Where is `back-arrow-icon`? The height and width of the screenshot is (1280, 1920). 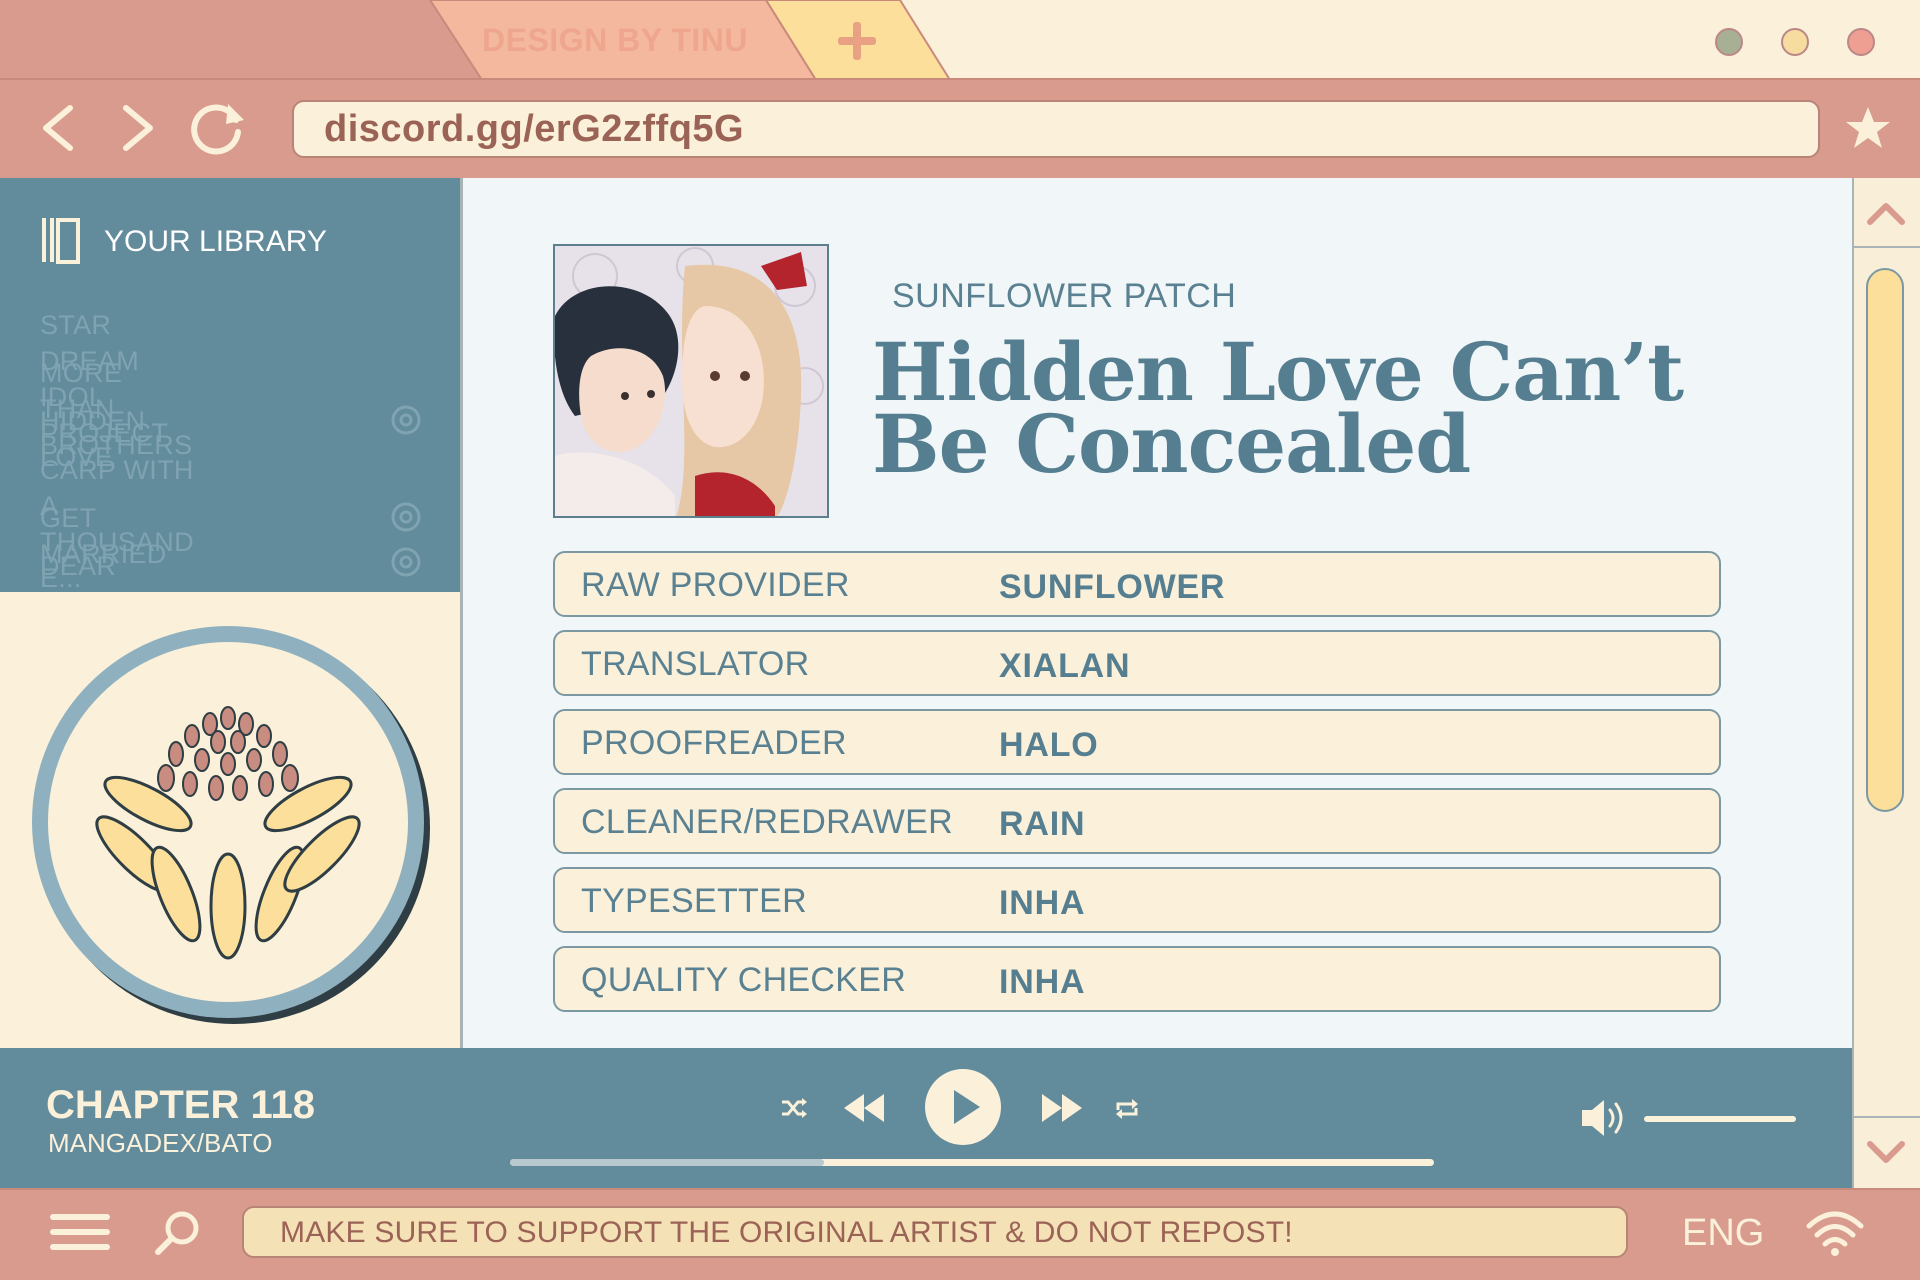 back-arrow-icon is located at coordinates (58, 128).